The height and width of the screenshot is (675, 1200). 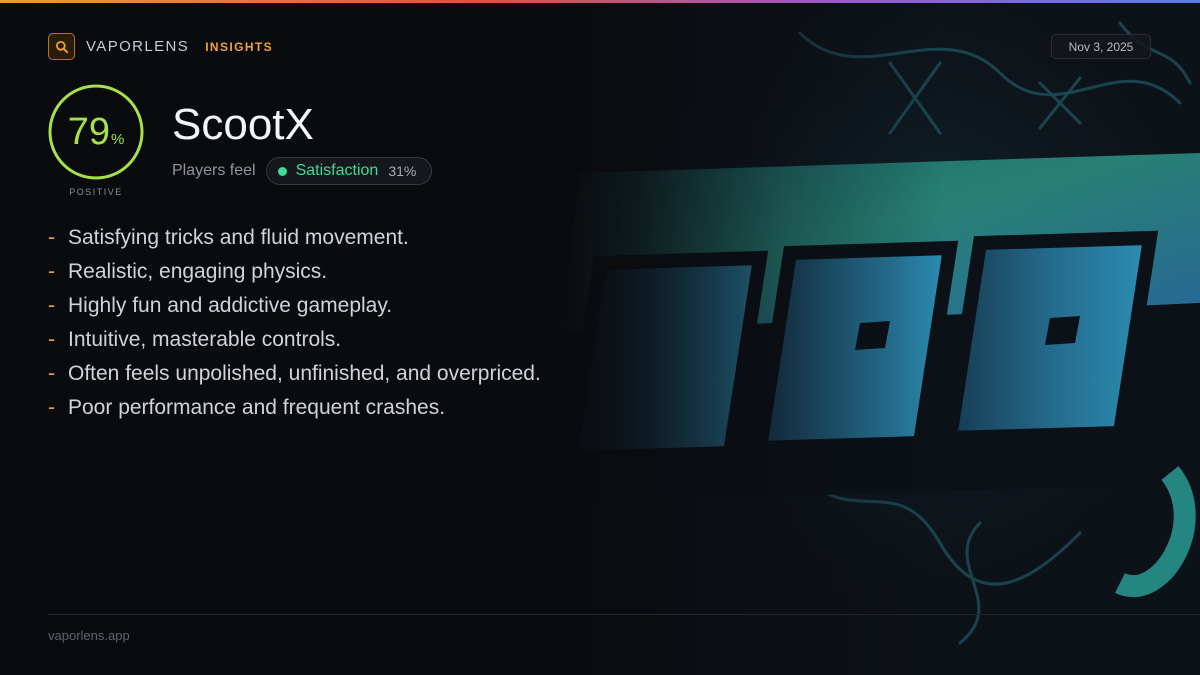 What do you see at coordinates (243, 124) in the screenshot?
I see `game-title: ScootX` at bounding box center [243, 124].